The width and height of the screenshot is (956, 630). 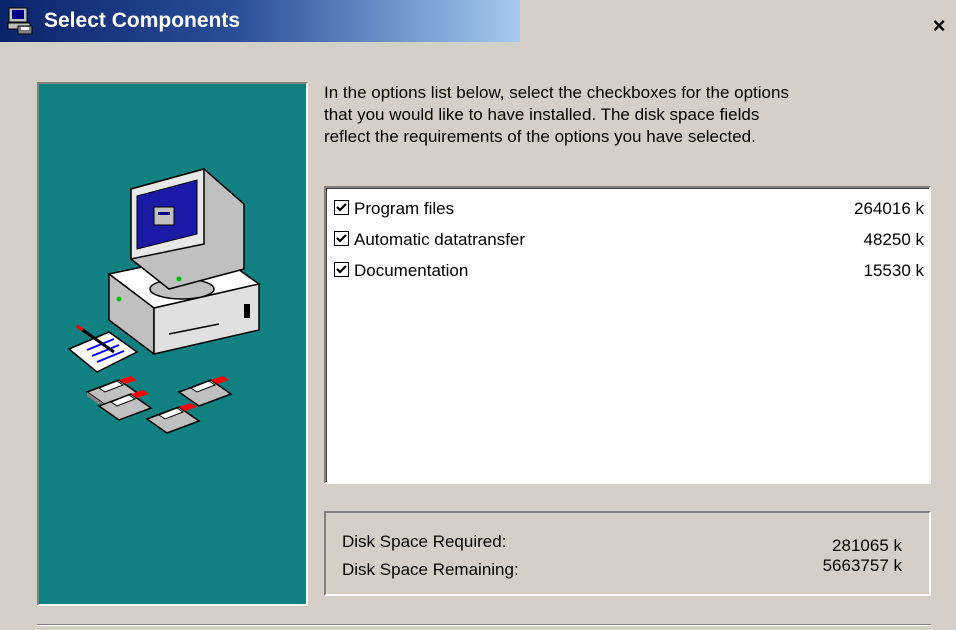 What do you see at coordinates (440, 239) in the screenshot?
I see `component-label: Automatic datatransfer` at bounding box center [440, 239].